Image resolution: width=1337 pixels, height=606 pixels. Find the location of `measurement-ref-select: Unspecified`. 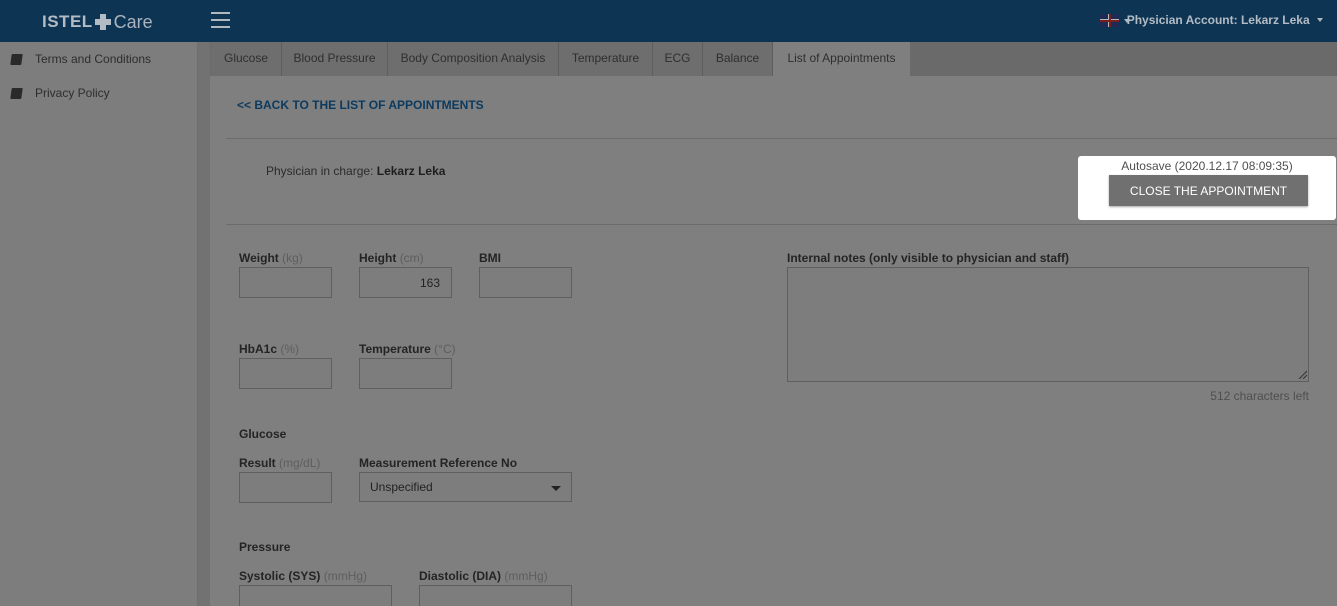

measurement-ref-select: Unspecified is located at coordinates (465, 487).